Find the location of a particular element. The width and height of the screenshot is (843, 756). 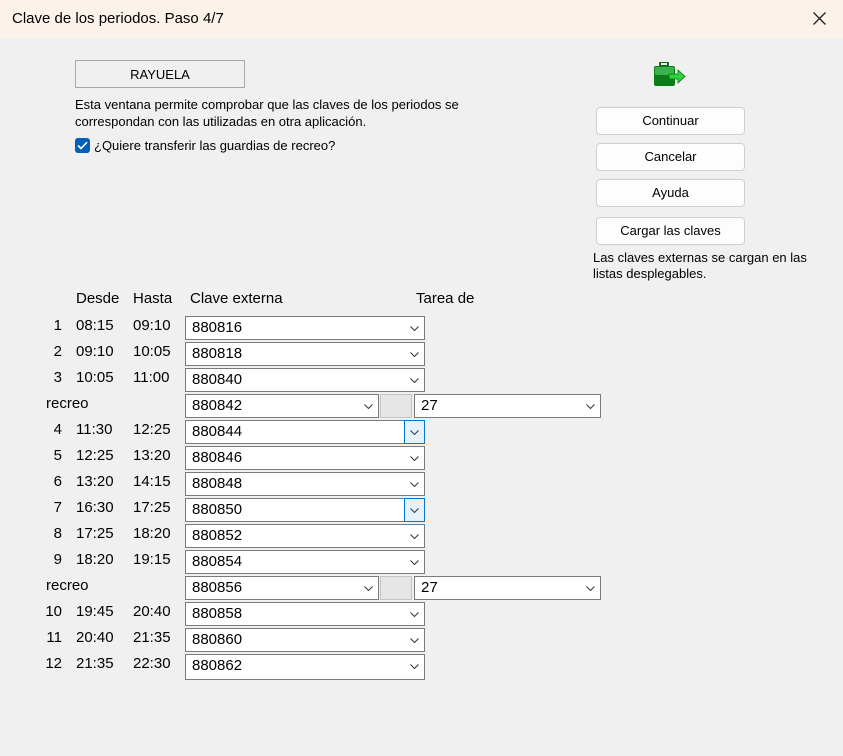

clave-select-value: 880858 is located at coordinates (217, 613).